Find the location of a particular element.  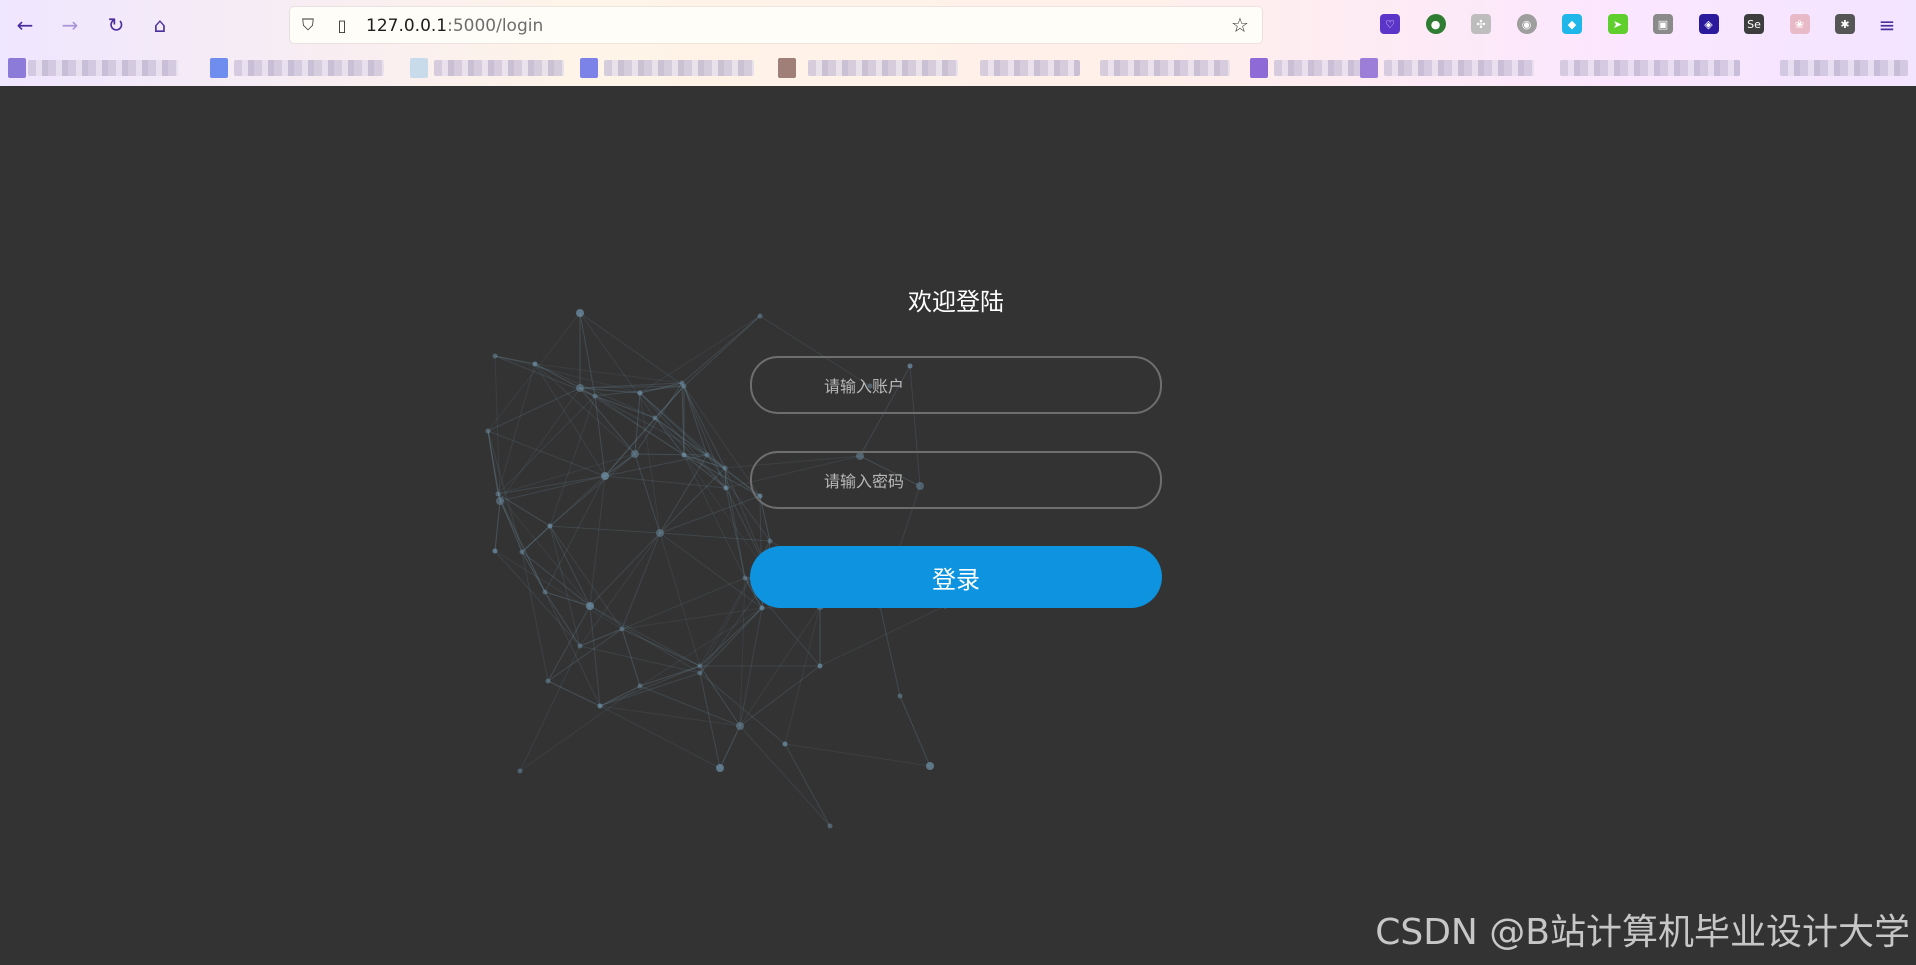

home-icon: ⌂ is located at coordinates (160, 25).